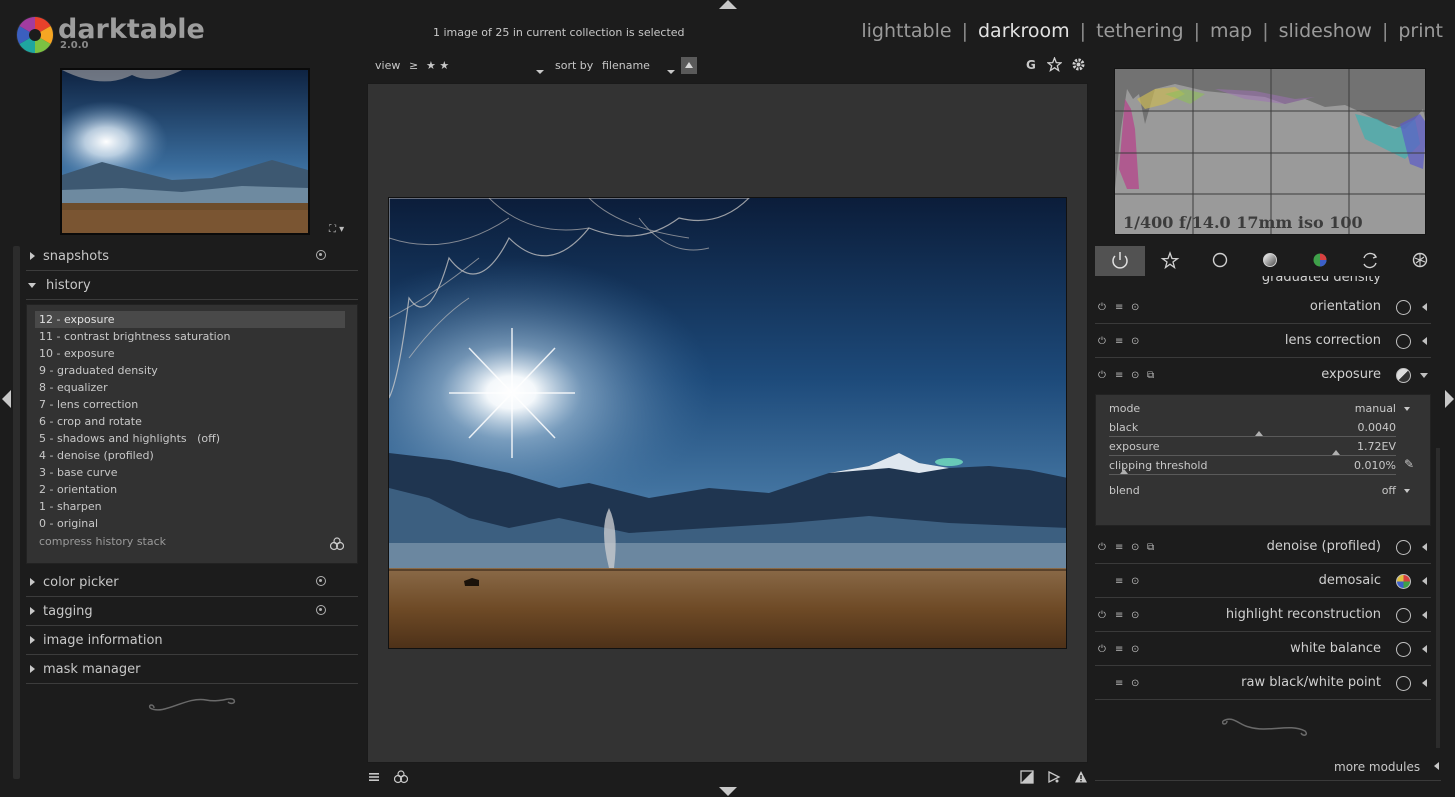  I want to click on hamburger-menu-icon, so click(374, 778).